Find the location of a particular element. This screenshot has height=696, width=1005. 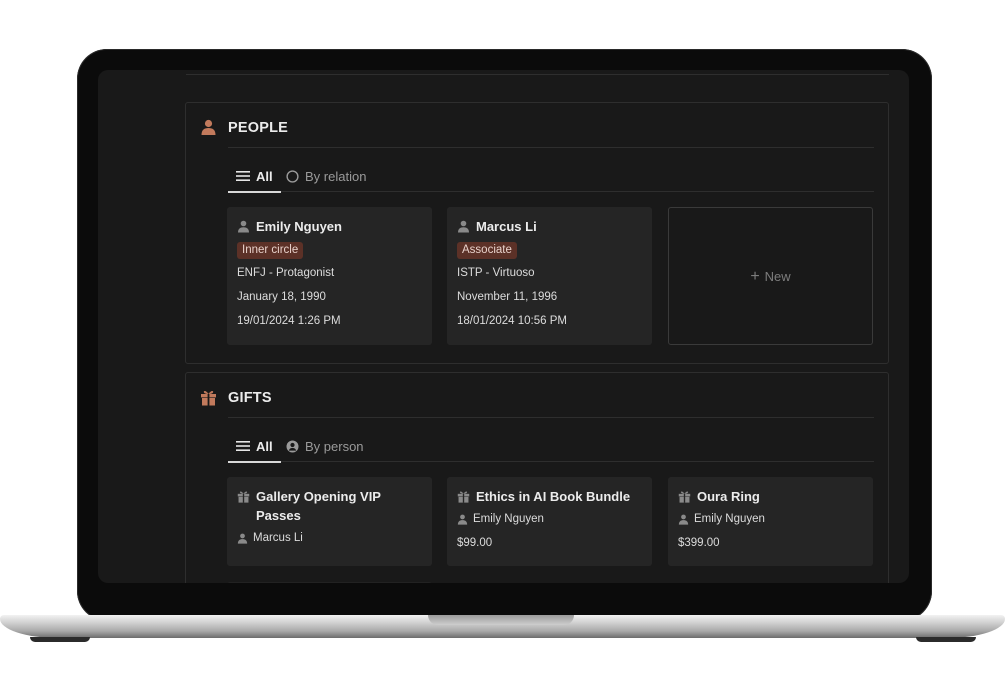

laptop-notch is located at coordinates (501, 620).